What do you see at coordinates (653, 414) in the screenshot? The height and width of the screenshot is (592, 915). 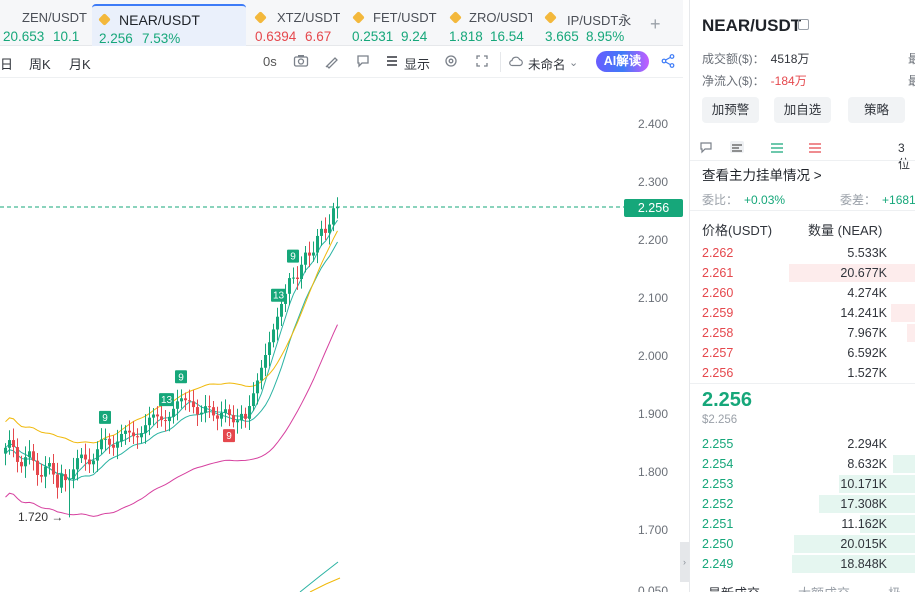 I see `y-tick-1900: 1.900` at bounding box center [653, 414].